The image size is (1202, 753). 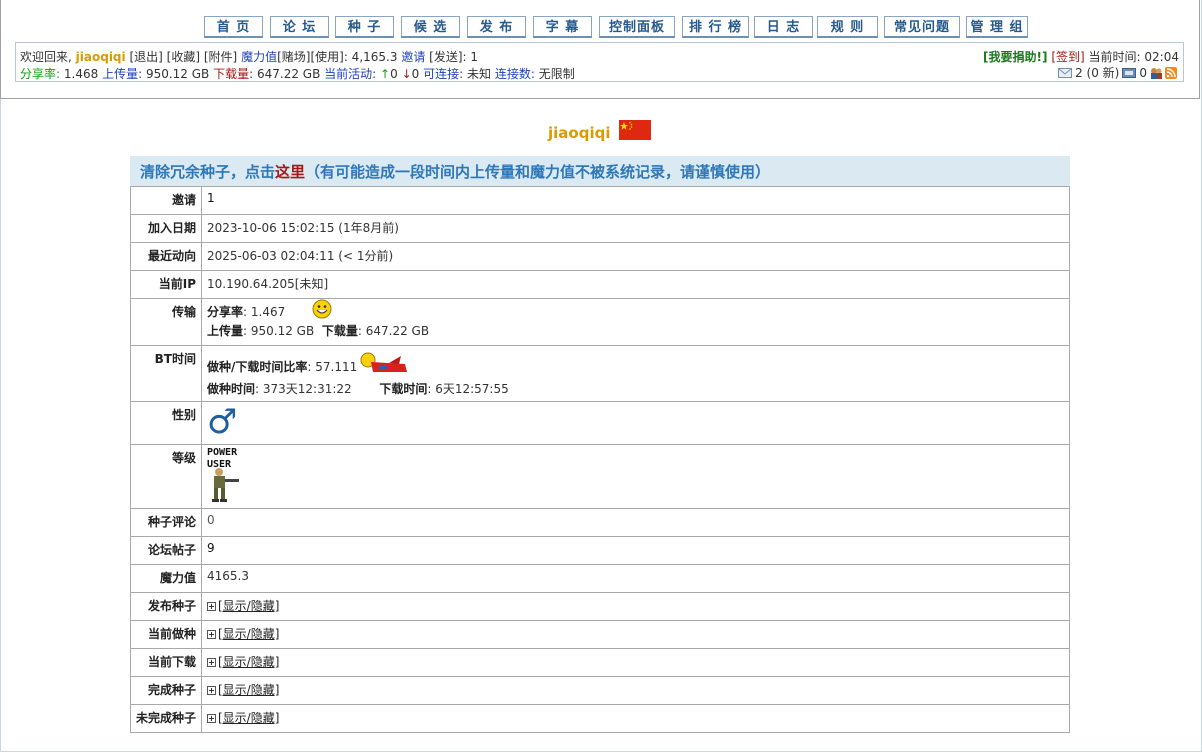 What do you see at coordinates (145, 57) in the screenshot?
I see `logout-link: [退出]` at bounding box center [145, 57].